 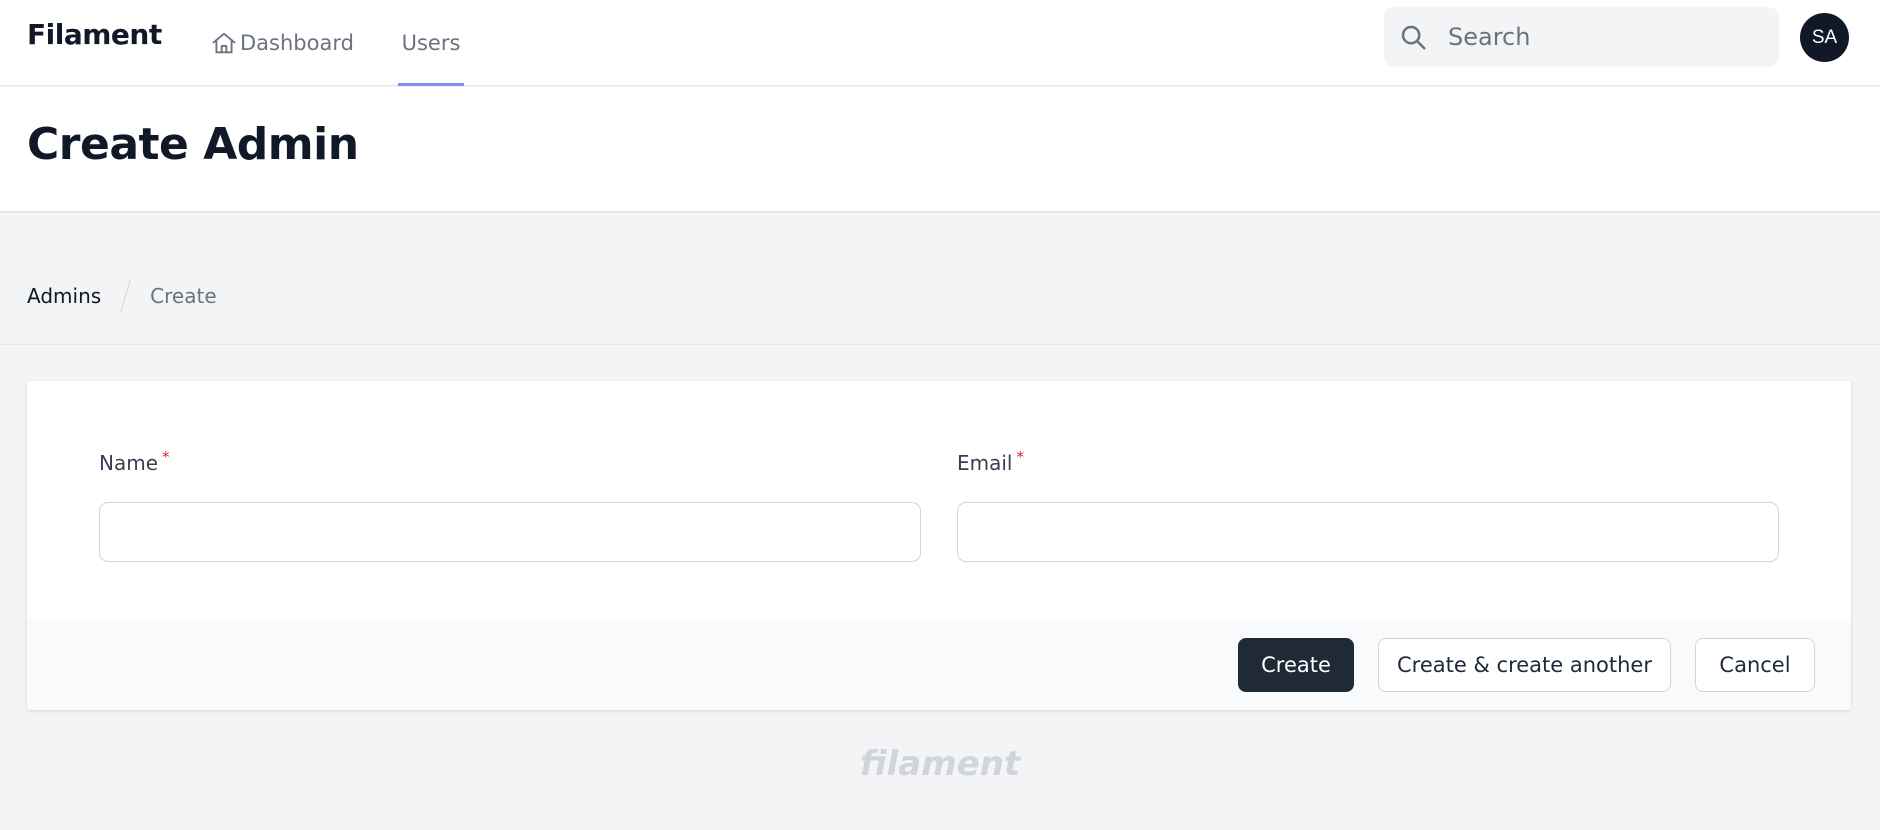 What do you see at coordinates (1368, 465) in the screenshot?
I see `email-label: Email *` at bounding box center [1368, 465].